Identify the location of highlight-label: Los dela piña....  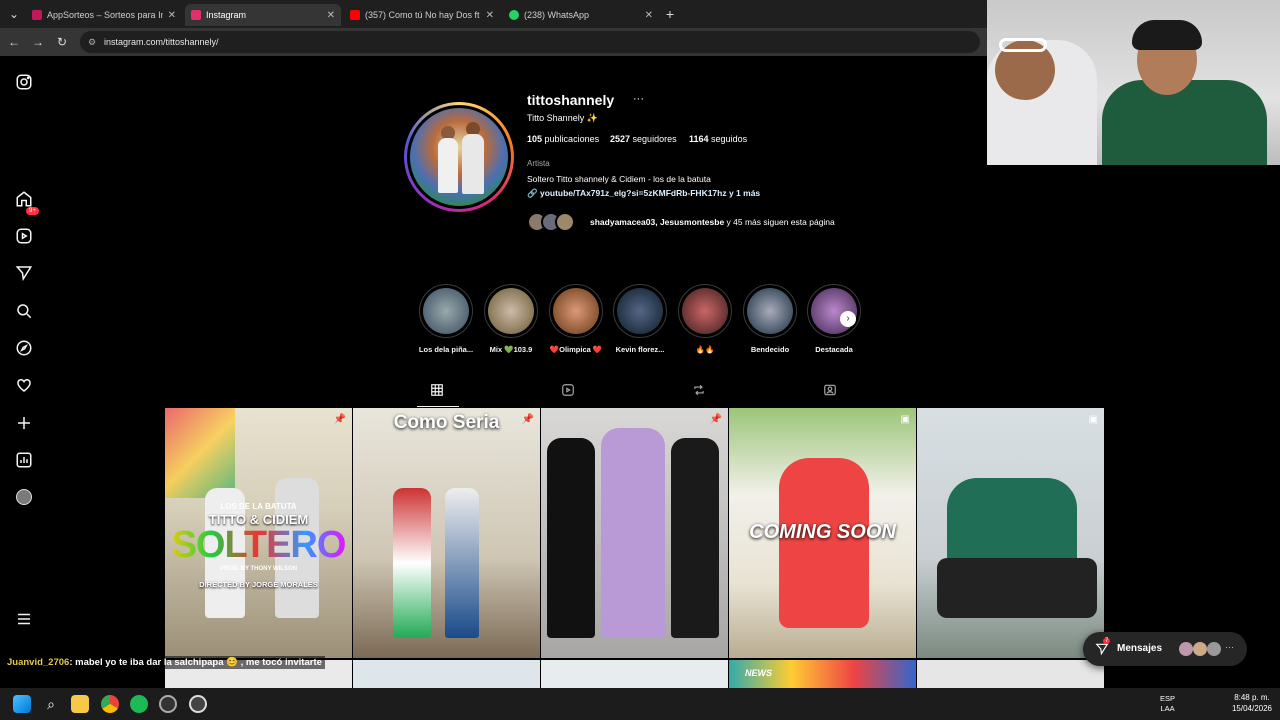
(446, 349).